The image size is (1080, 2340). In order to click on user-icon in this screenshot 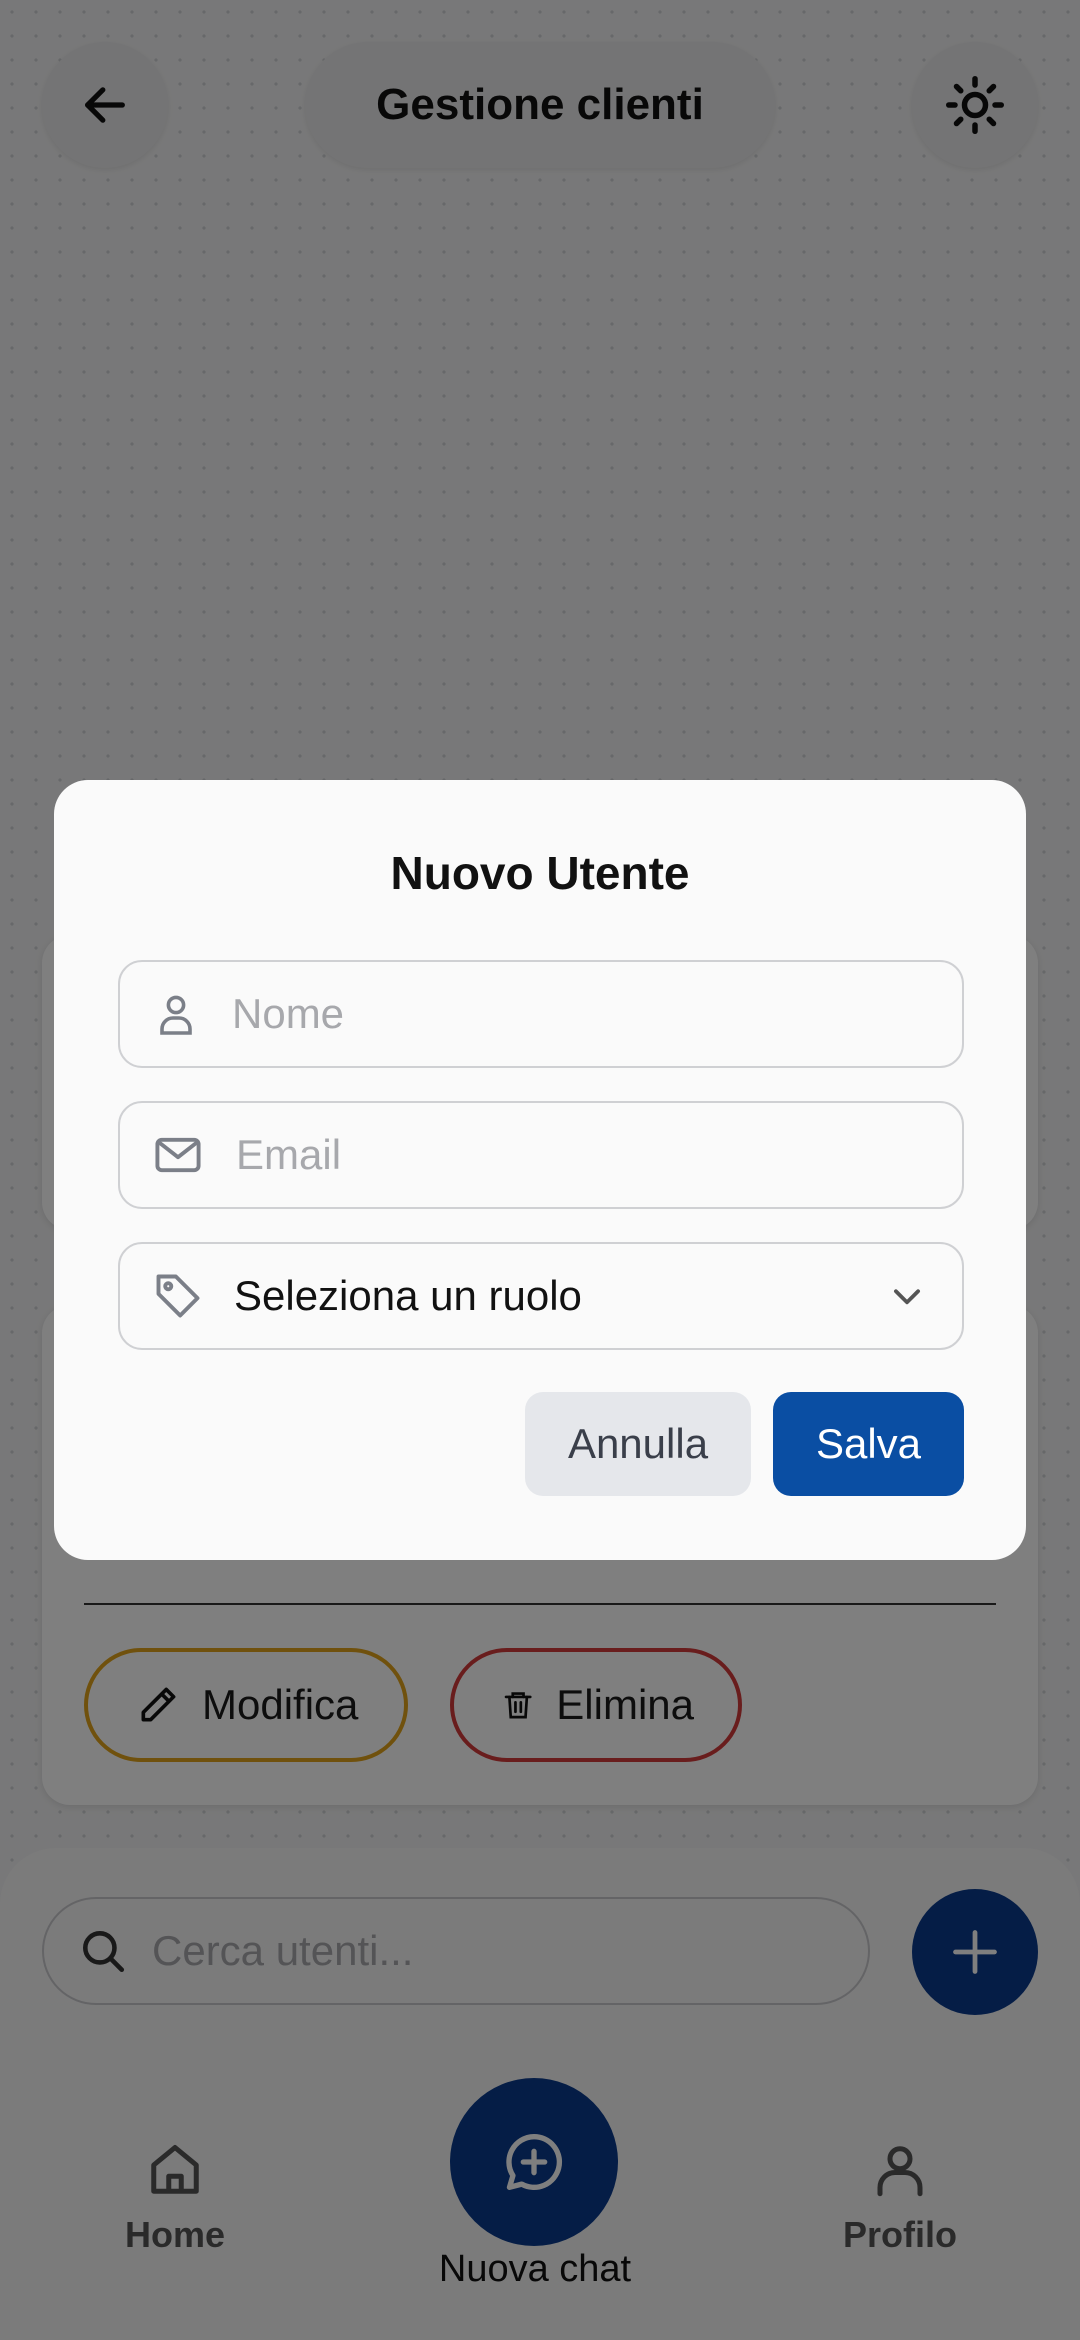, I will do `click(176, 1015)`.